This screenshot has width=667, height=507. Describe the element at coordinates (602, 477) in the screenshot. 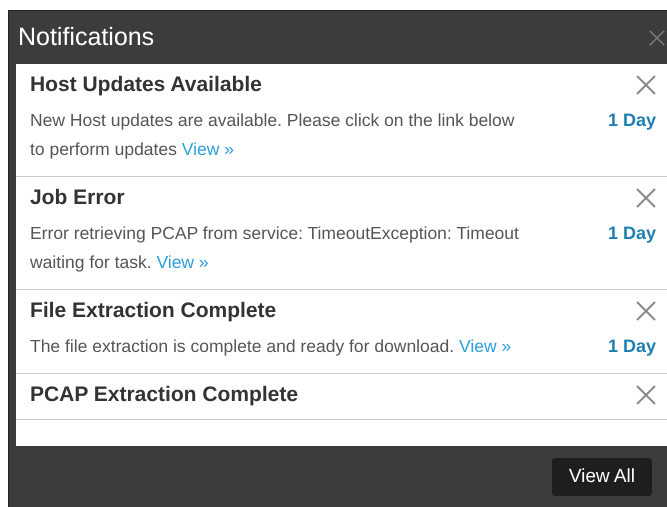

I see `view-all-button: View All` at that location.